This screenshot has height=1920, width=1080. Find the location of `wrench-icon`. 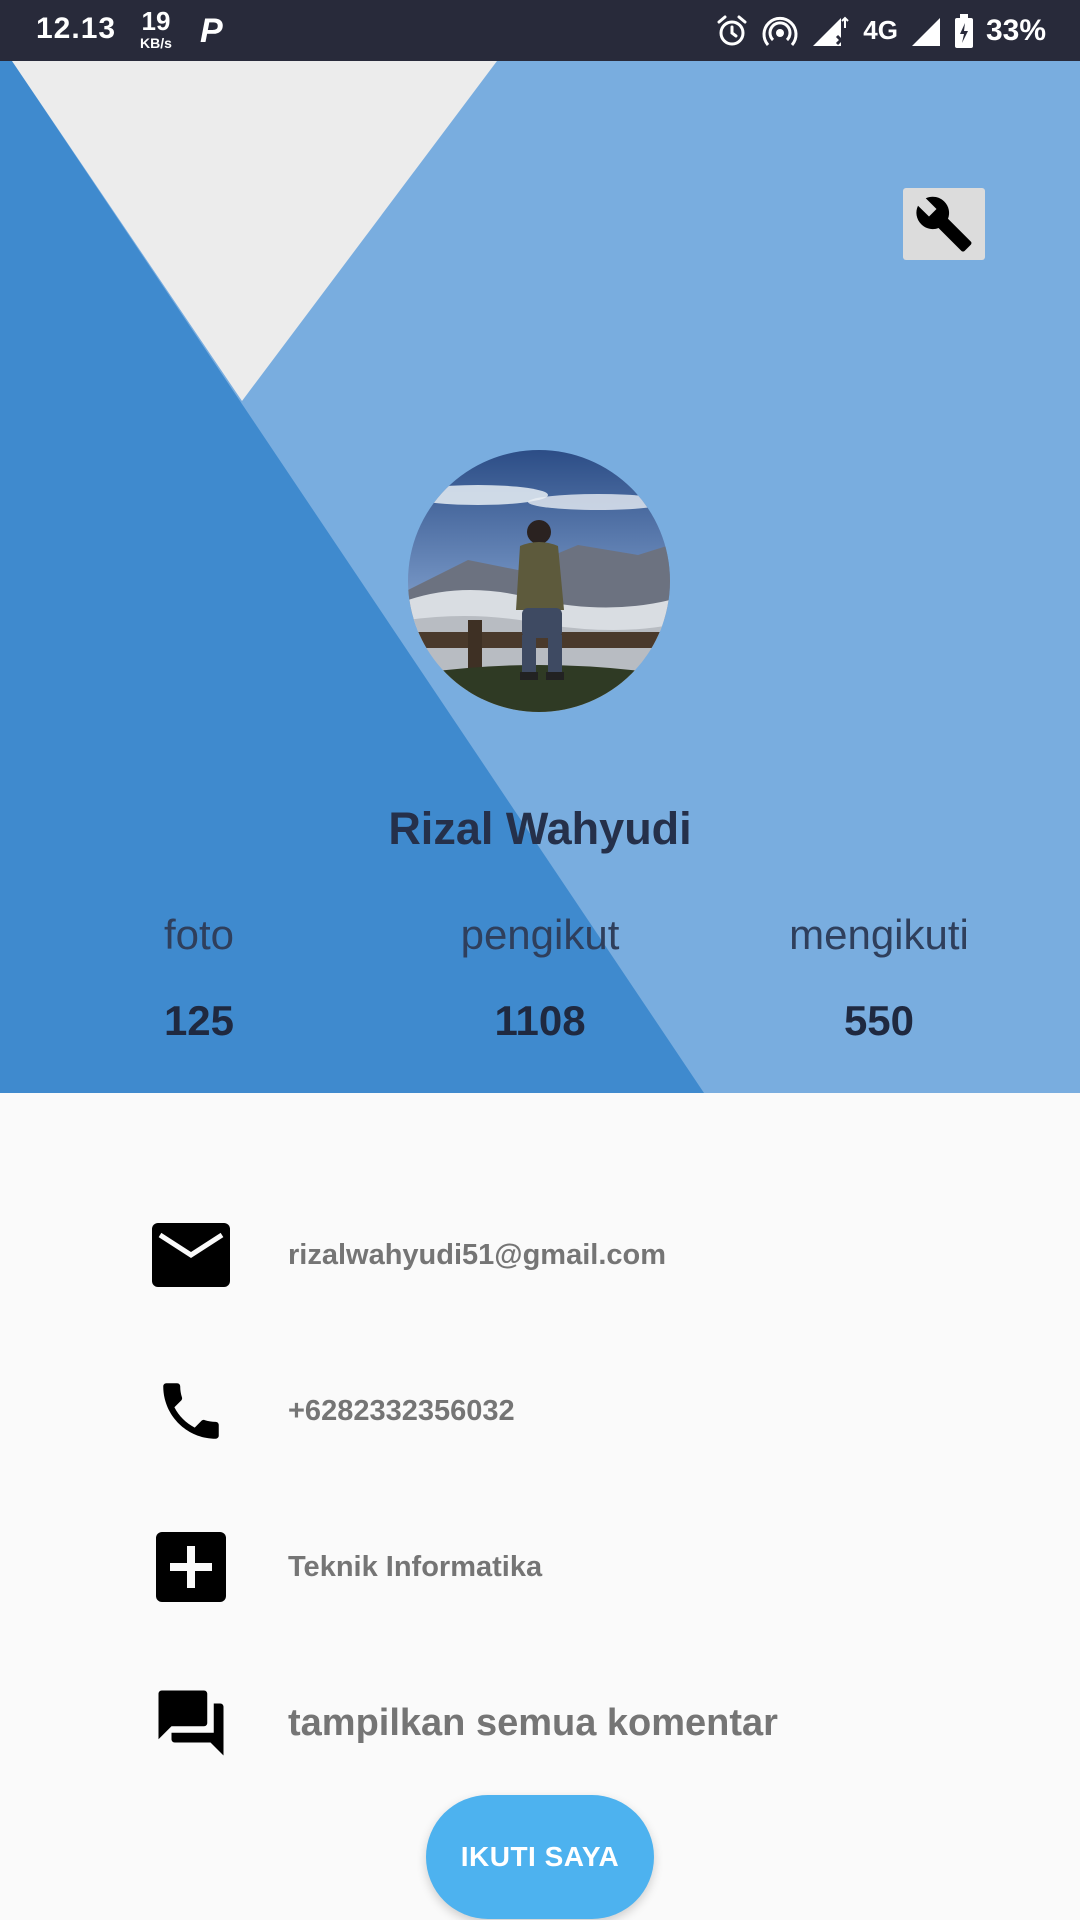

wrench-icon is located at coordinates (944, 224).